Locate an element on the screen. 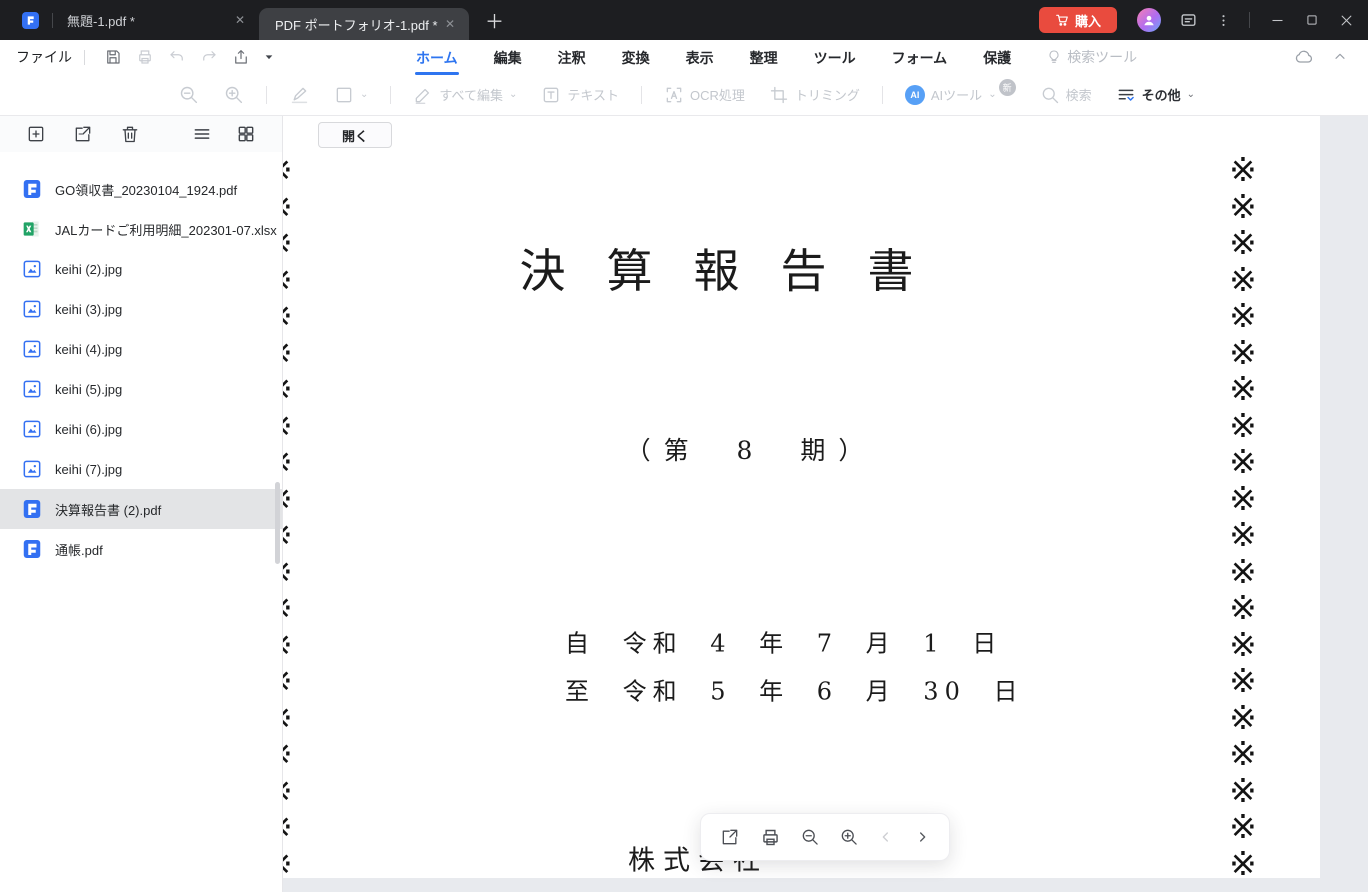 The height and width of the screenshot is (892, 1368). shape-tool-icon: ⌄ is located at coordinates (351, 95).